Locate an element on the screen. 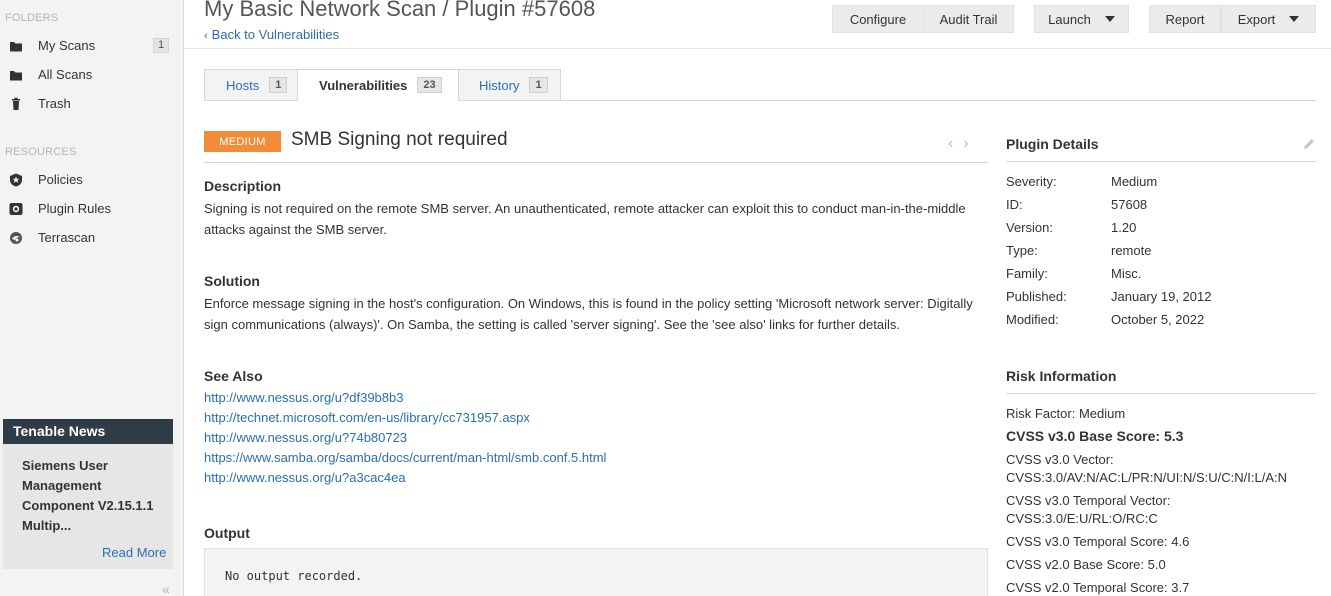 The height and width of the screenshot is (596, 1331). tab-count: 23 is located at coordinates (429, 85).